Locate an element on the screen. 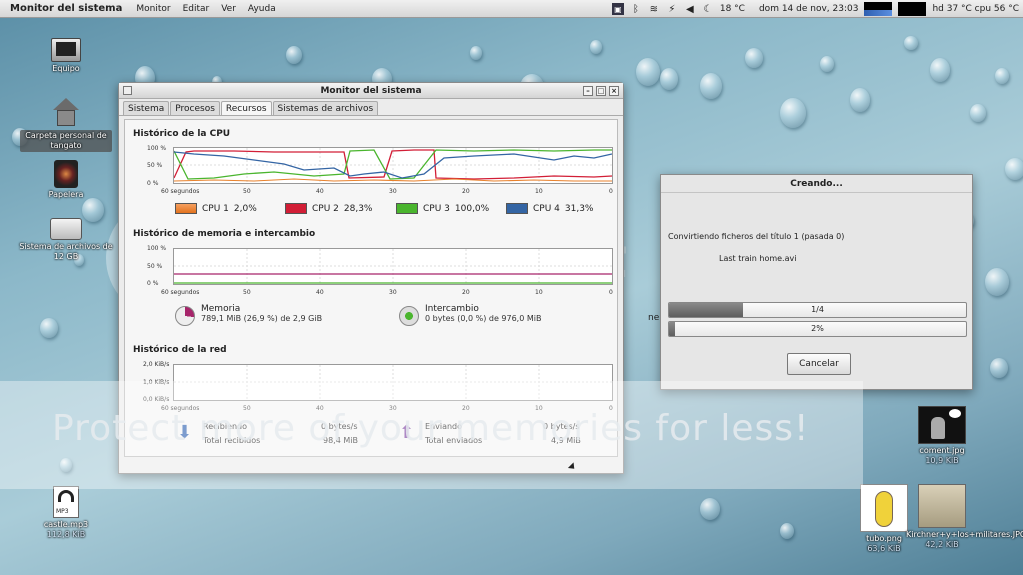  desktop-icon-label: Kirchner+y+los+militares.JPG is located at coordinates (964, 534).